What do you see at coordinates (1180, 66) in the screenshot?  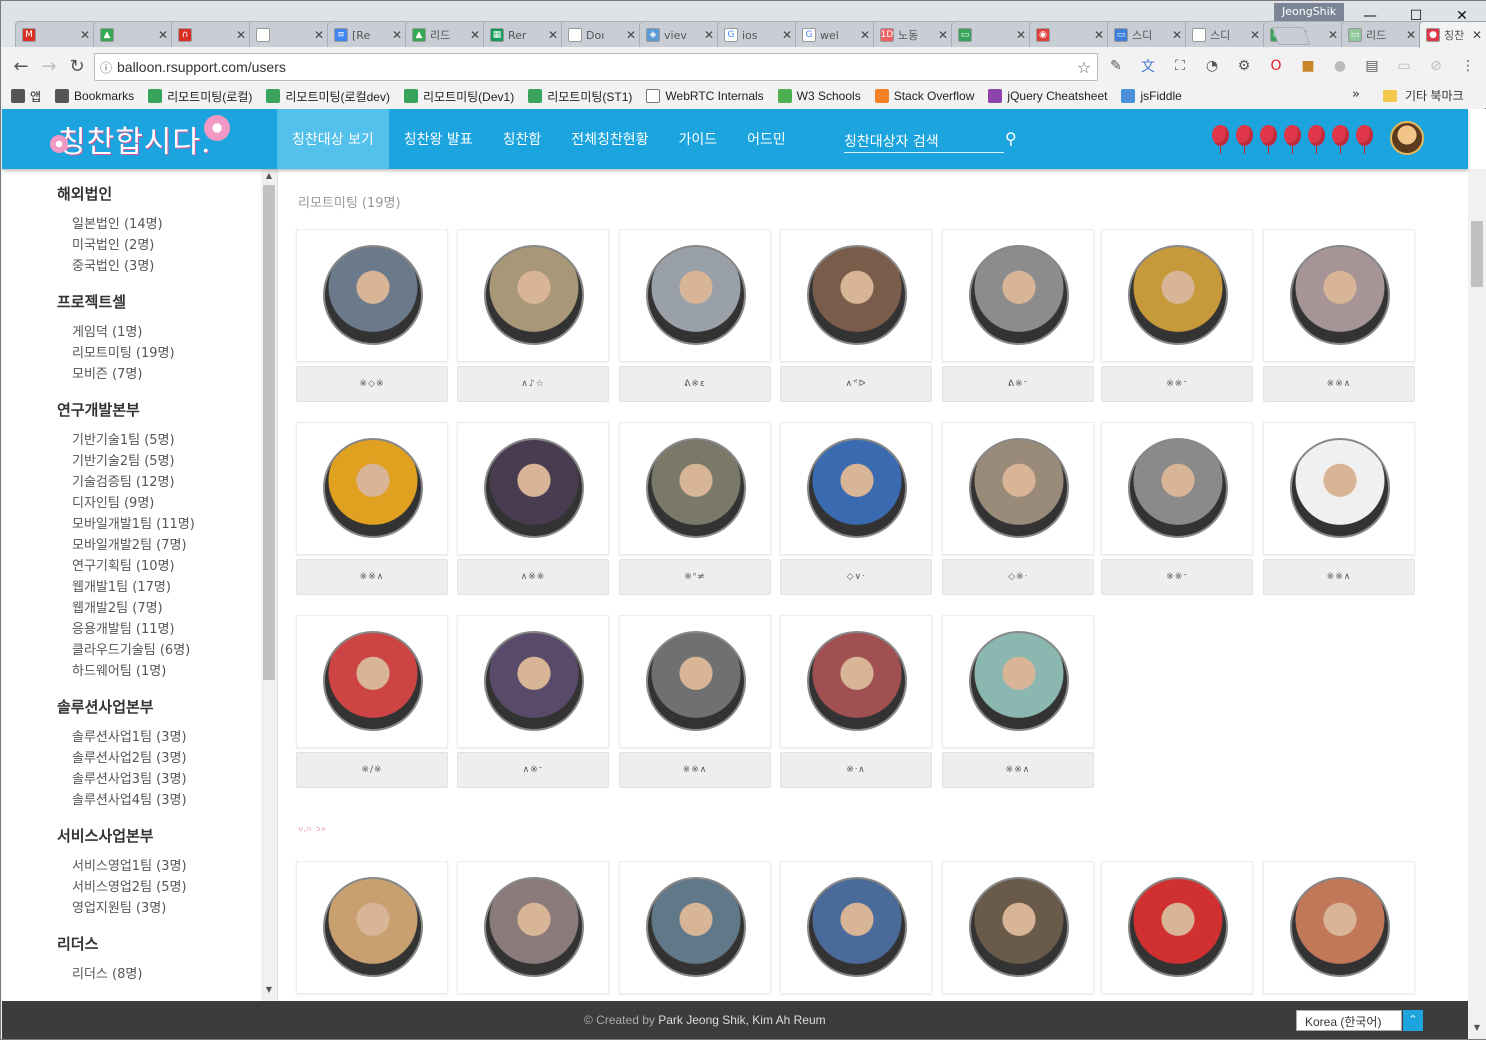 I see `capture-icon: ⛶` at bounding box center [1180, 66].